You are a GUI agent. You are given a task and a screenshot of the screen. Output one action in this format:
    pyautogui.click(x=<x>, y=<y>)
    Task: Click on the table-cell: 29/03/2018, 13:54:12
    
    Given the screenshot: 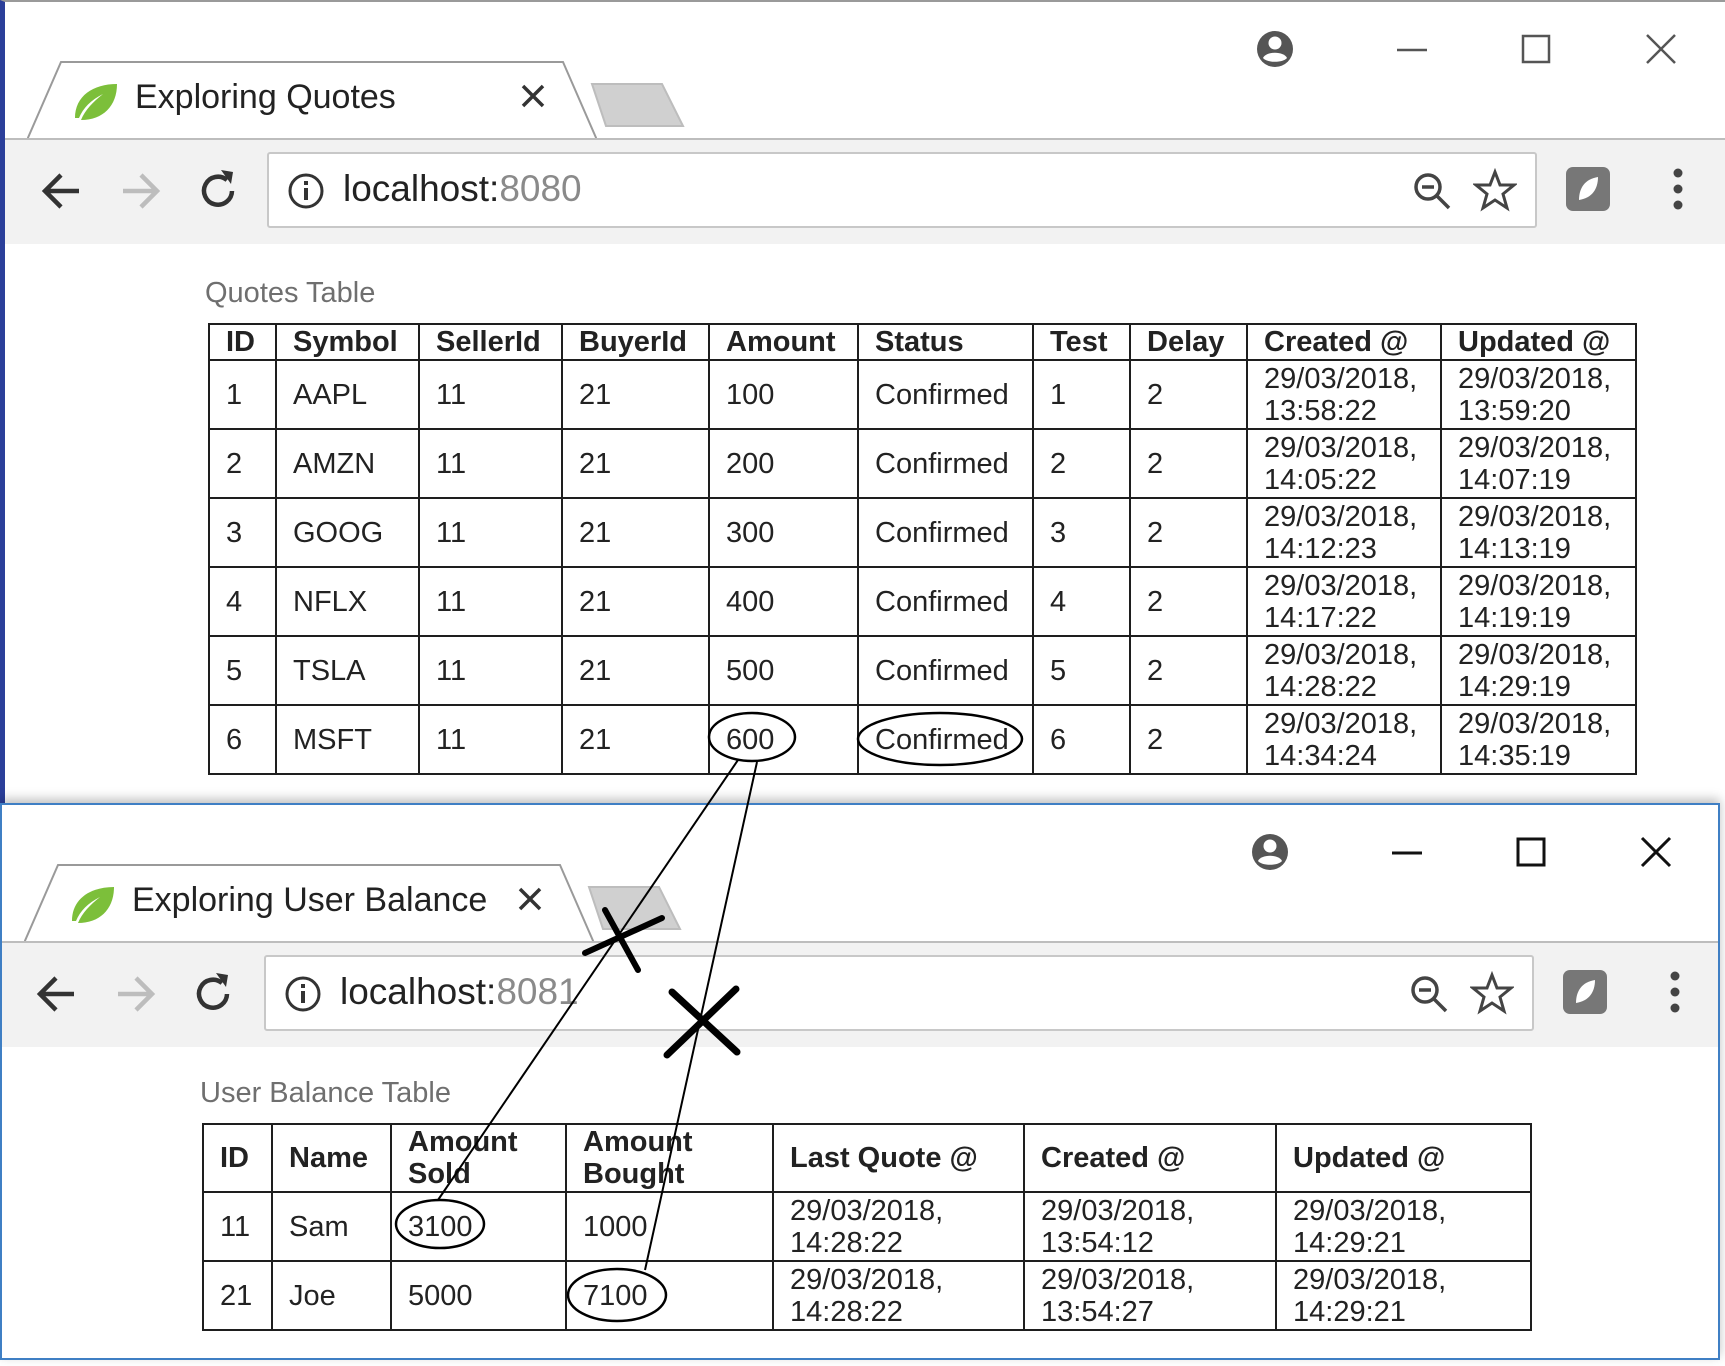 What is the action you would take?
    pyautogui.click(x=1150, y=1226)
    